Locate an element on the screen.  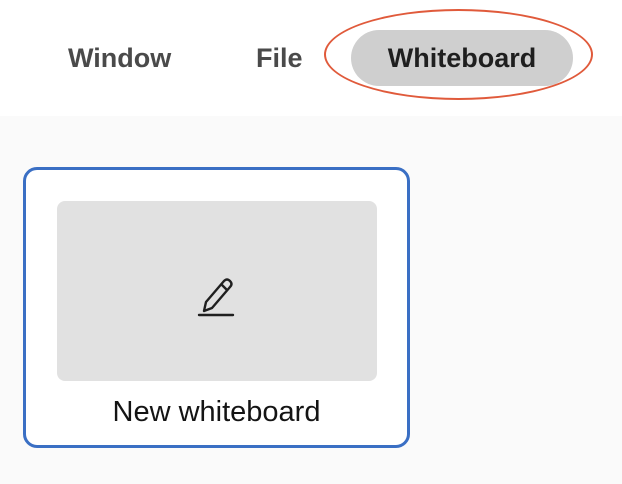
tab-window: Window is located at coordinates (119, 58).